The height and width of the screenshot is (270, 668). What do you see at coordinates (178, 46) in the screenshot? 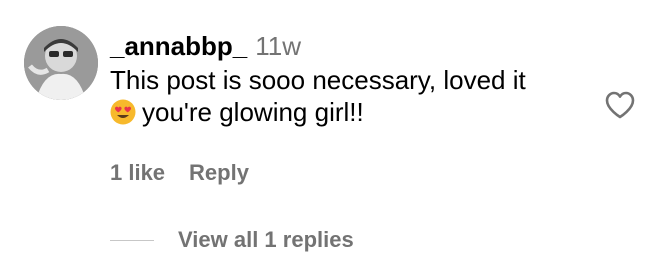
I see `username: _annabbp_` at bounding box center [178, 46].